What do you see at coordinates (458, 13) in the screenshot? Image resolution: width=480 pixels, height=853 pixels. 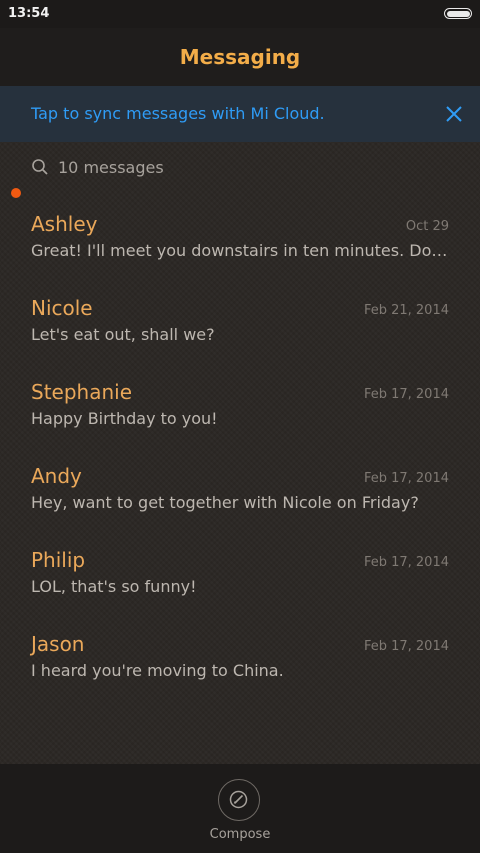 I see `battery-icon` at bounding box center [458, 13].